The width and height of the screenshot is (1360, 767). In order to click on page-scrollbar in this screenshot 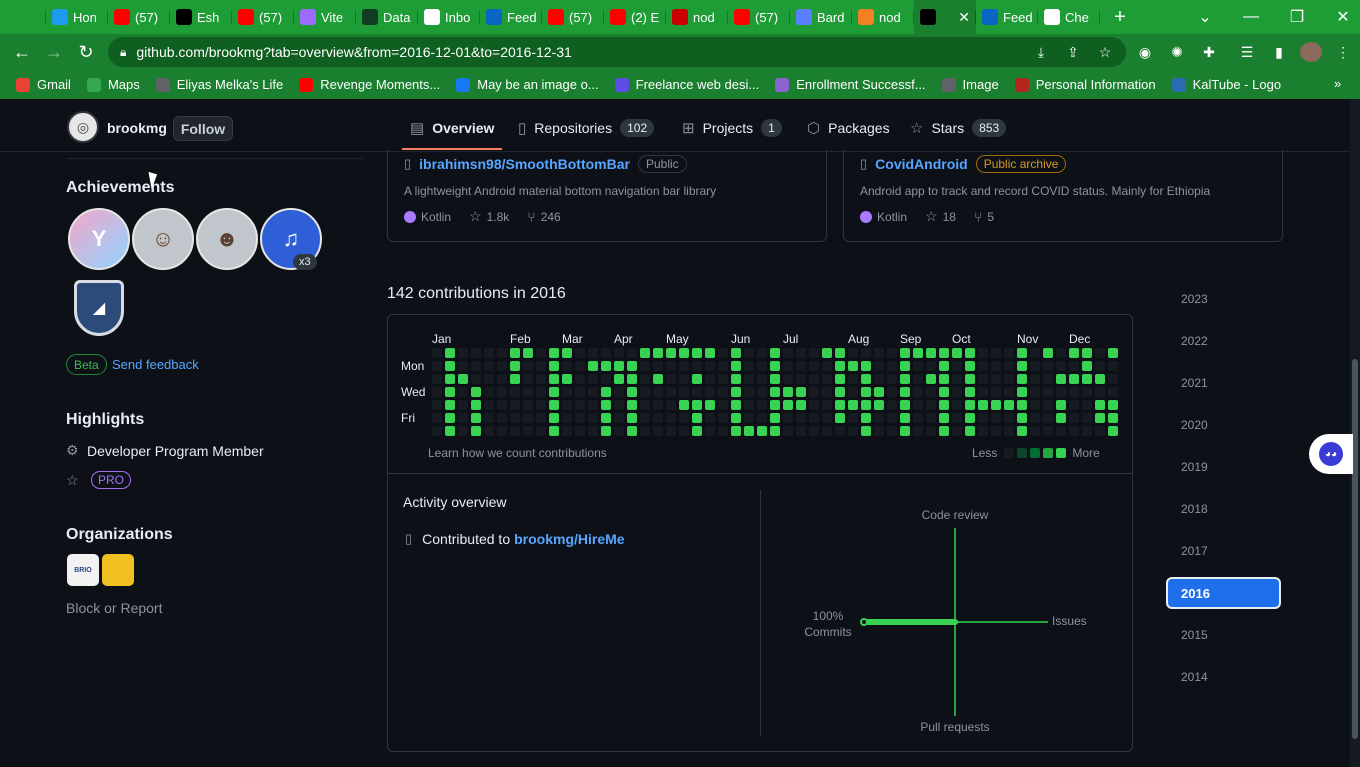, I will do `click(1355, 433)`.